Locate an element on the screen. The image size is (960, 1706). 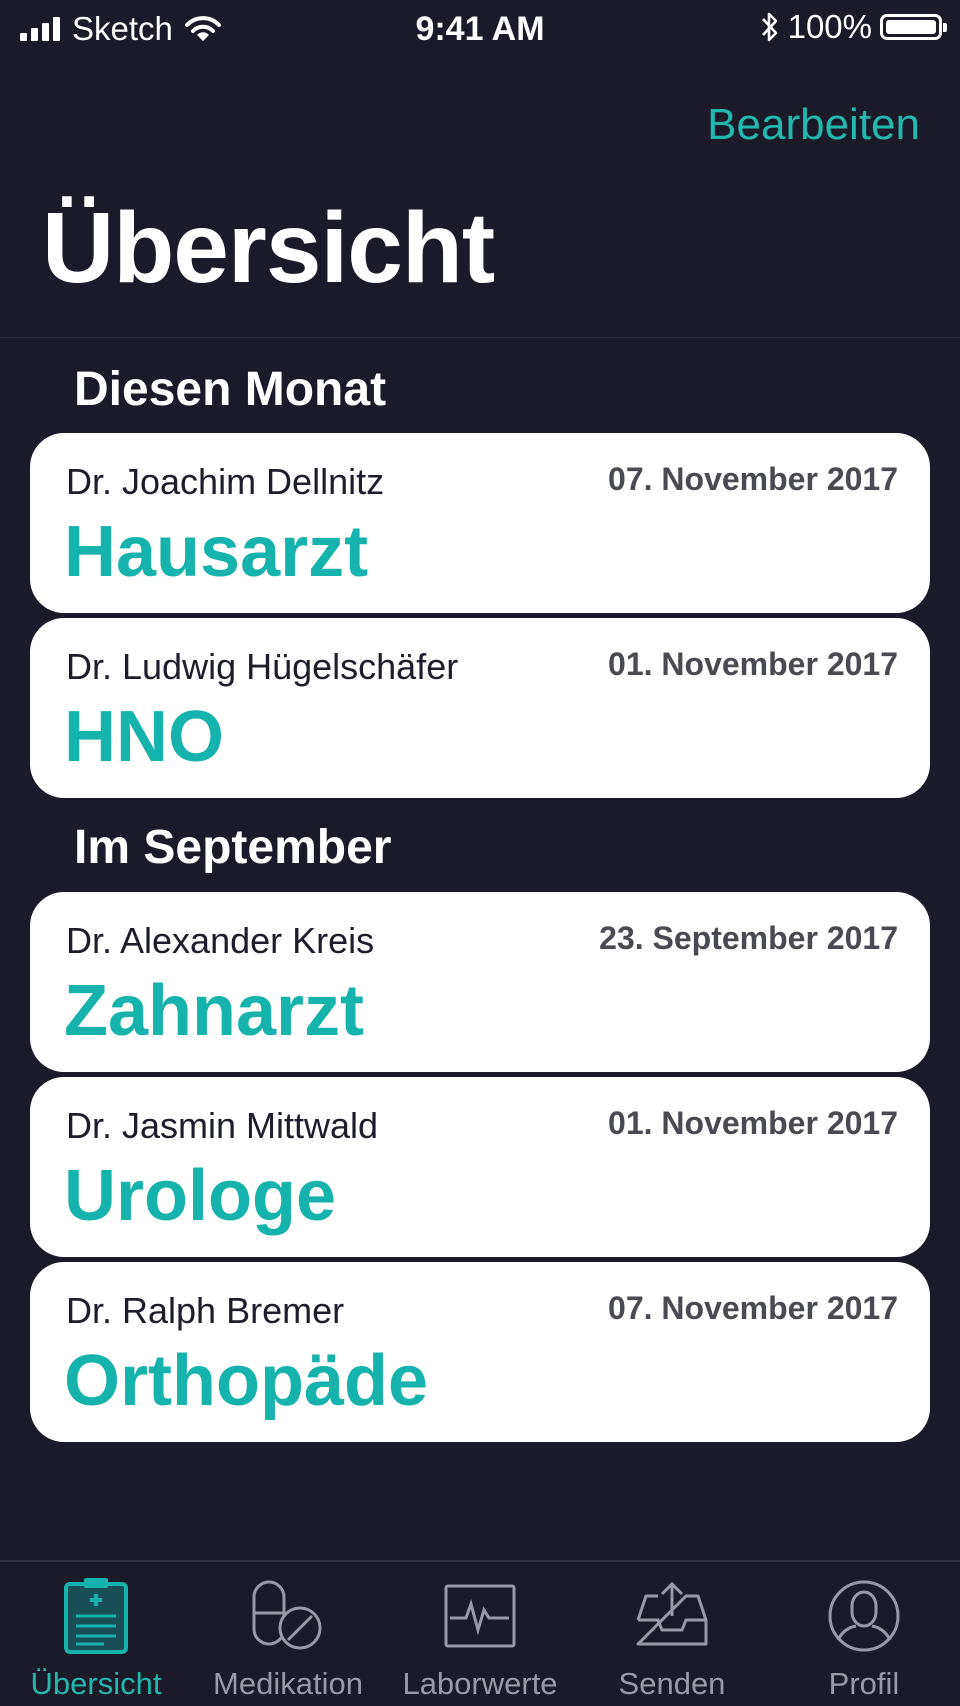
specialty: HNO is located at coordinates (144, 737).